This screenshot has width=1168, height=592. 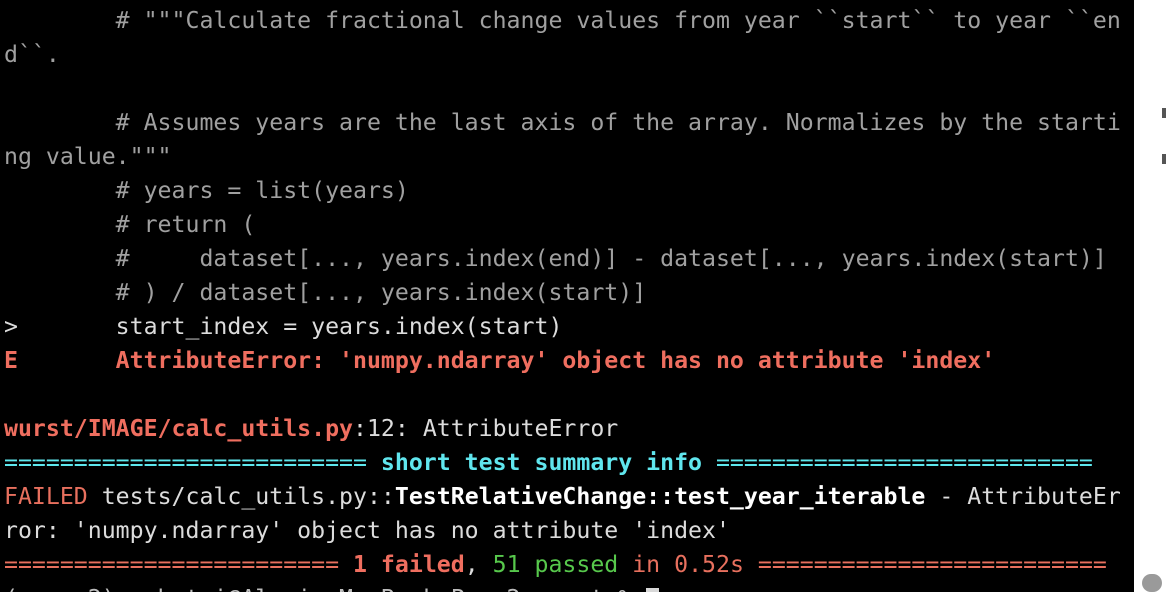 I want to click on terminal-line: # return (, so click(x=130, y=225).